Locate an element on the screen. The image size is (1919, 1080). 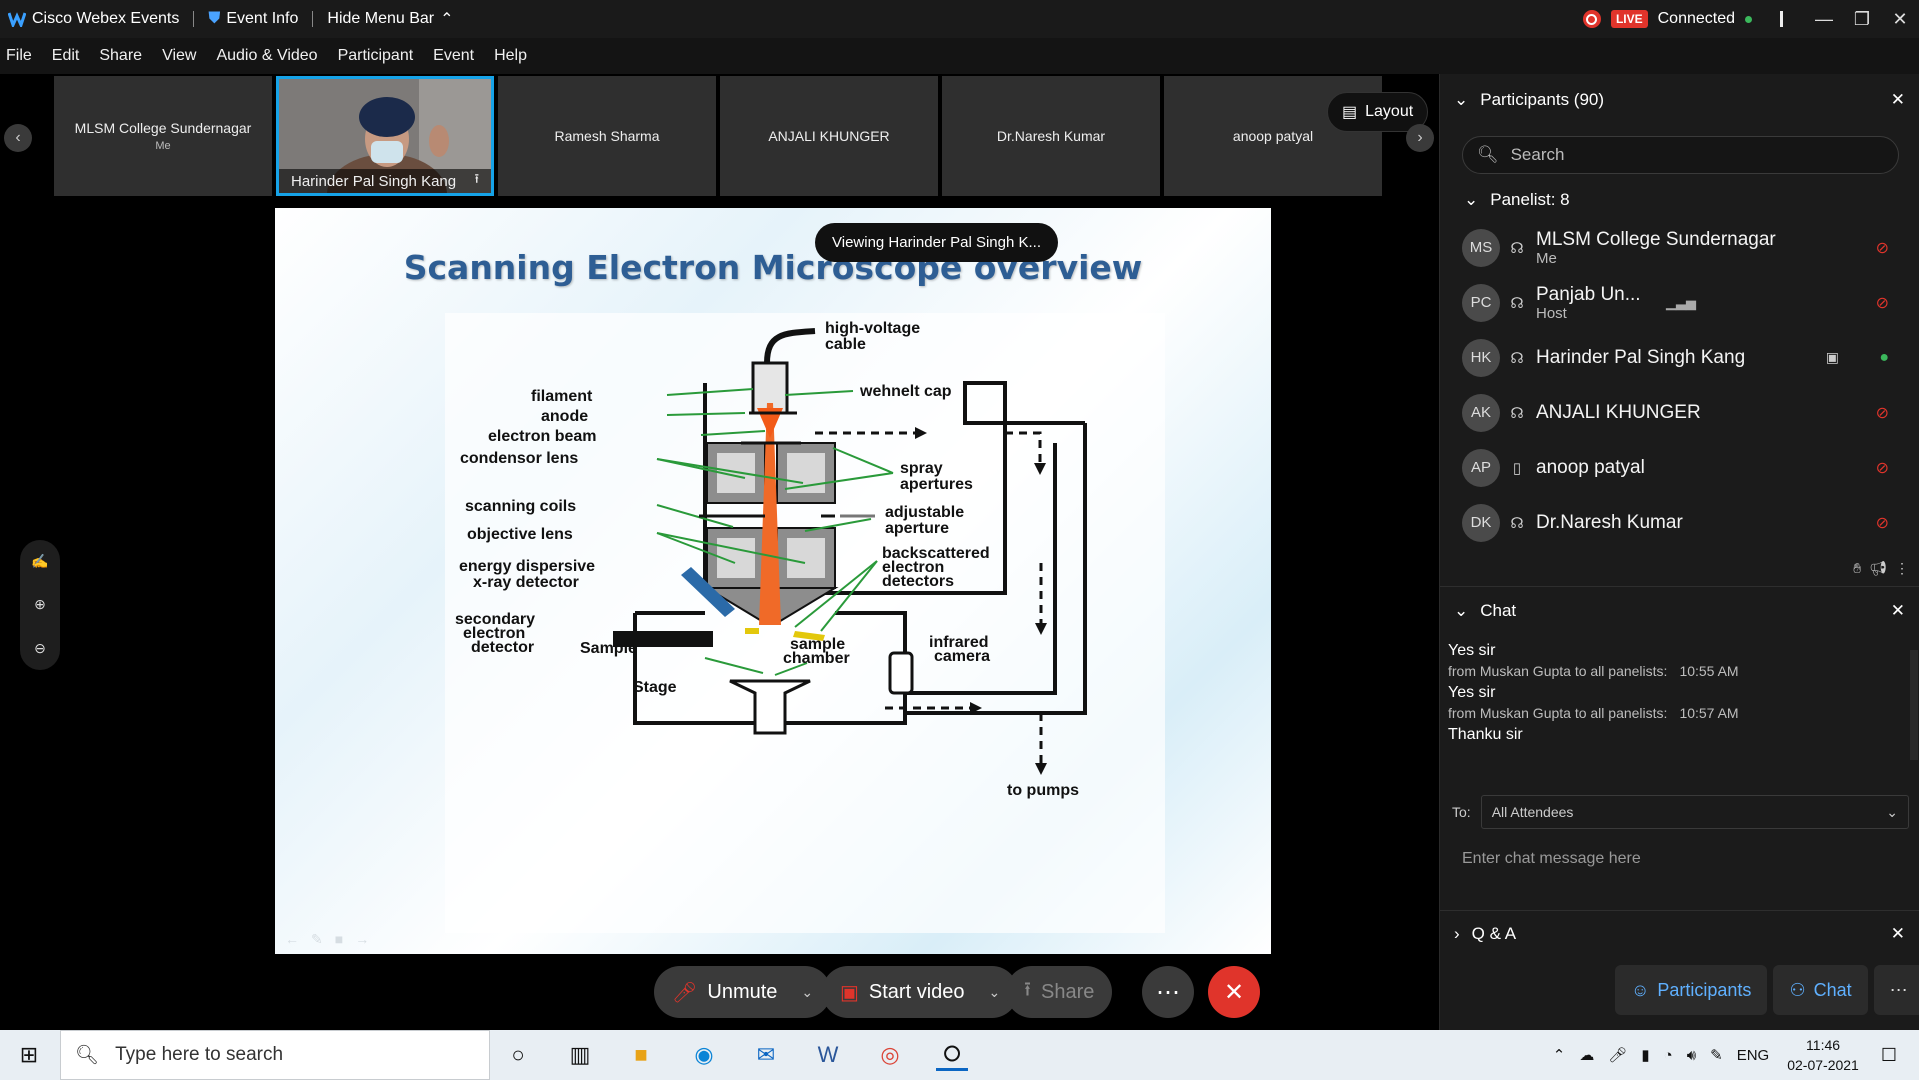
menu-share: Share is located at coordinates (120, 56).